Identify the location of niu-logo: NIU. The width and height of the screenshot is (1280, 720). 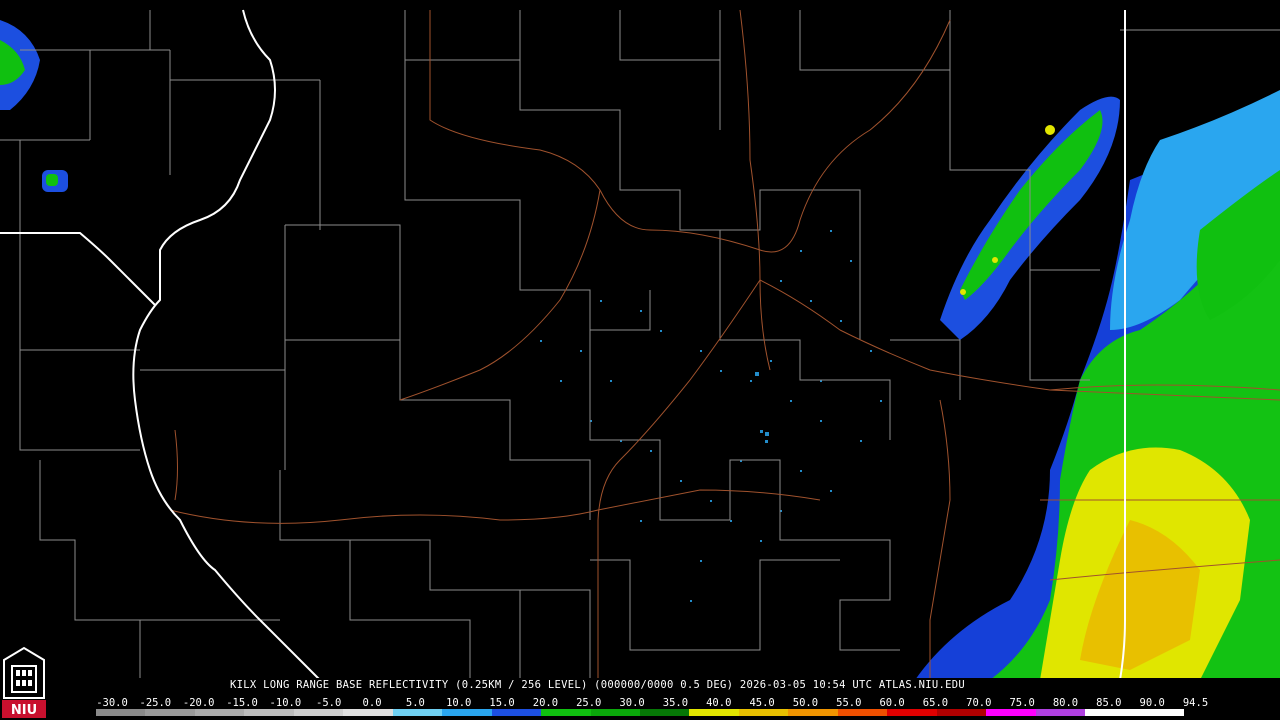
(24, 682).